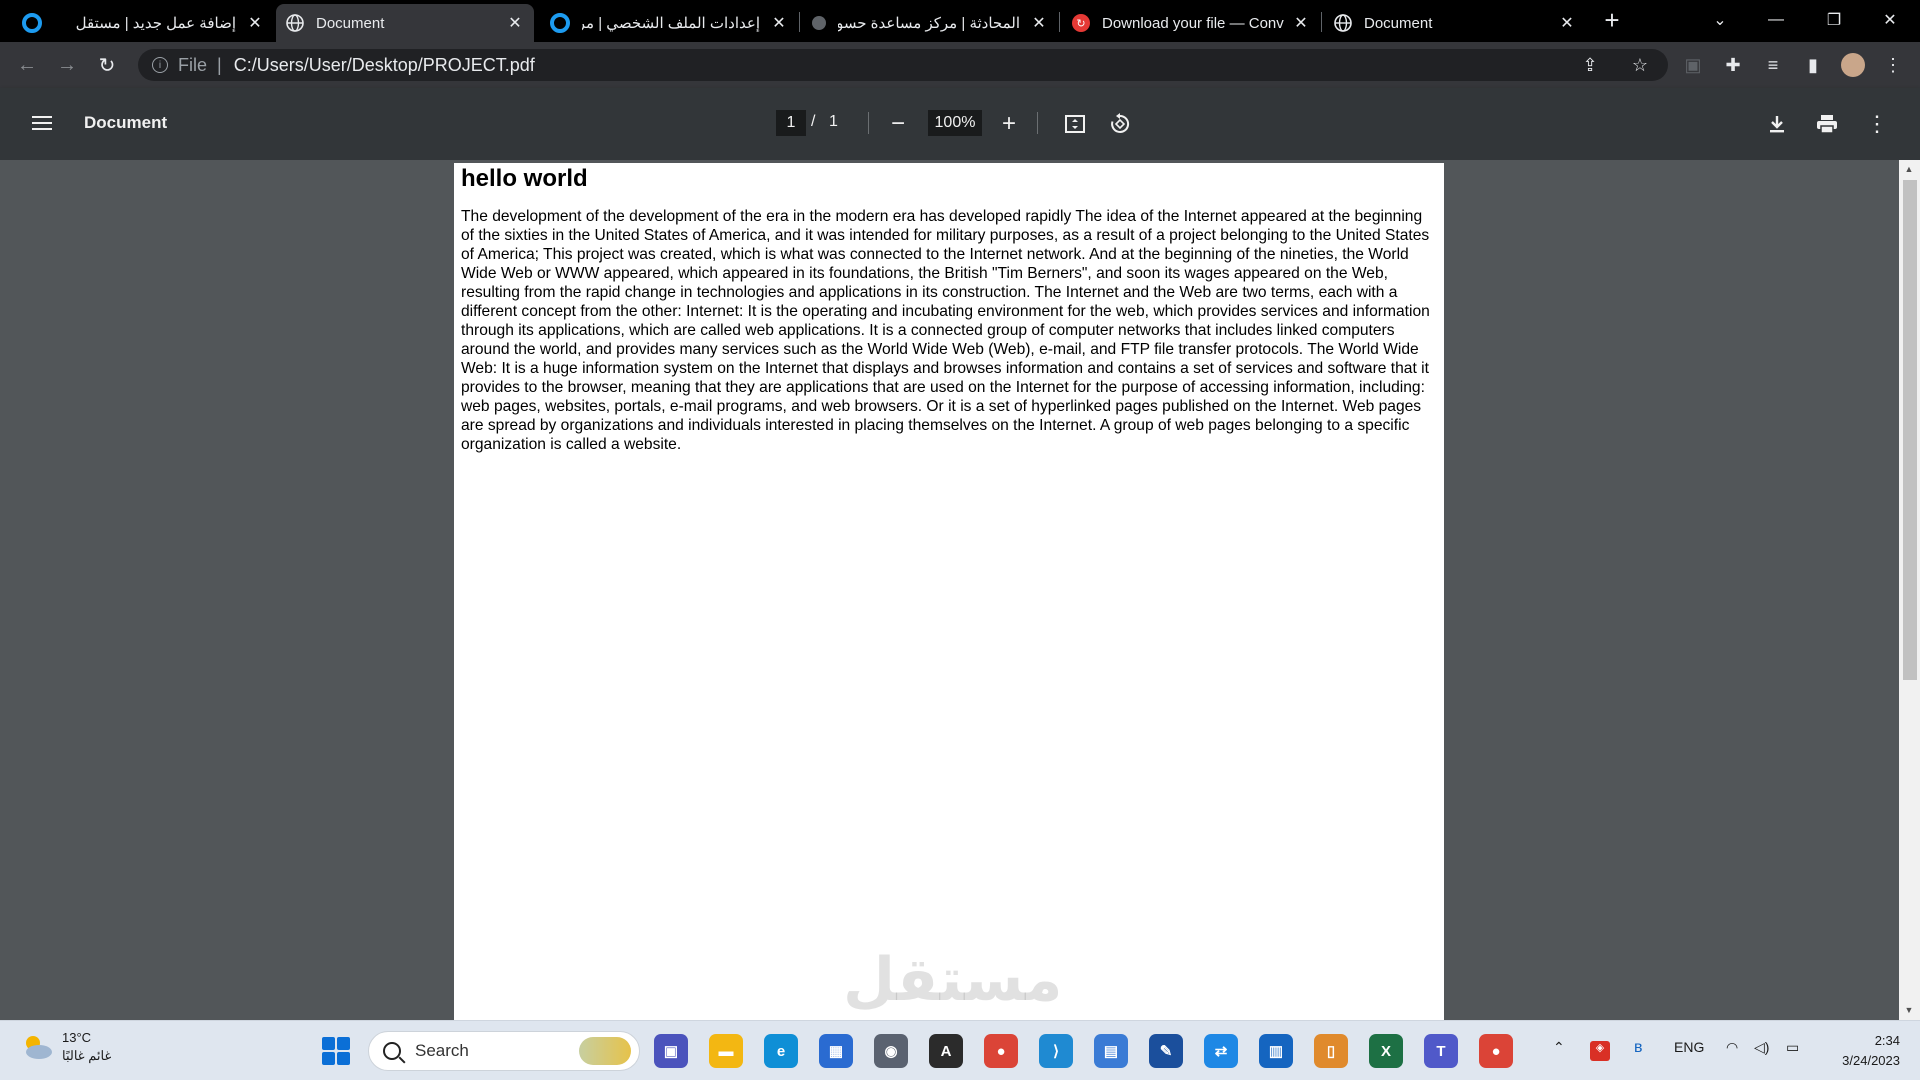  What do you see at coordinates (946, 1051) in the screenshot?
I see `affinity-icon: A` at bounding box center [946, 1051].